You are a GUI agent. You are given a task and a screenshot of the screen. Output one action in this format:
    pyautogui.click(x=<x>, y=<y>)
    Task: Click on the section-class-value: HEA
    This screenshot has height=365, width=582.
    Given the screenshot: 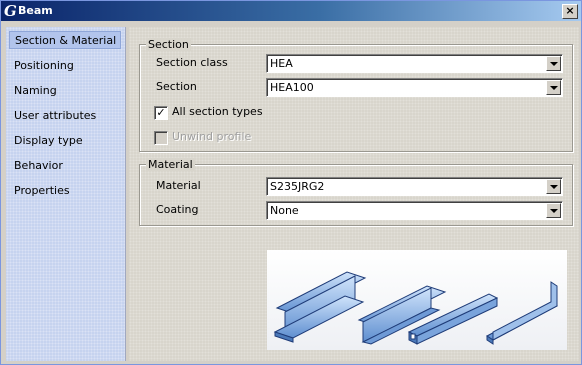 What is the action you would take?
    pyautogui.click(x=281, y=63)
    